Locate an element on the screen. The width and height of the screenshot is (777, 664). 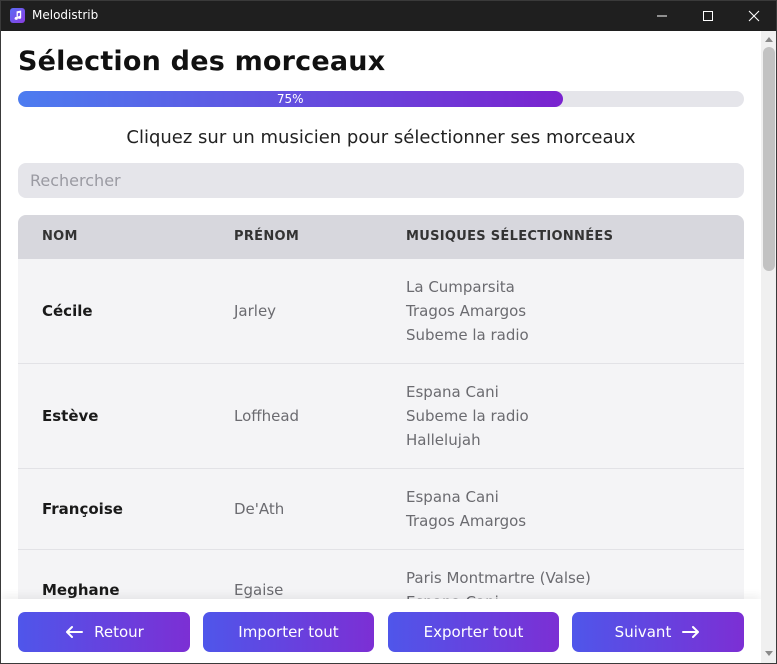
retour-label: Retour is located at coordinates (119, 632).